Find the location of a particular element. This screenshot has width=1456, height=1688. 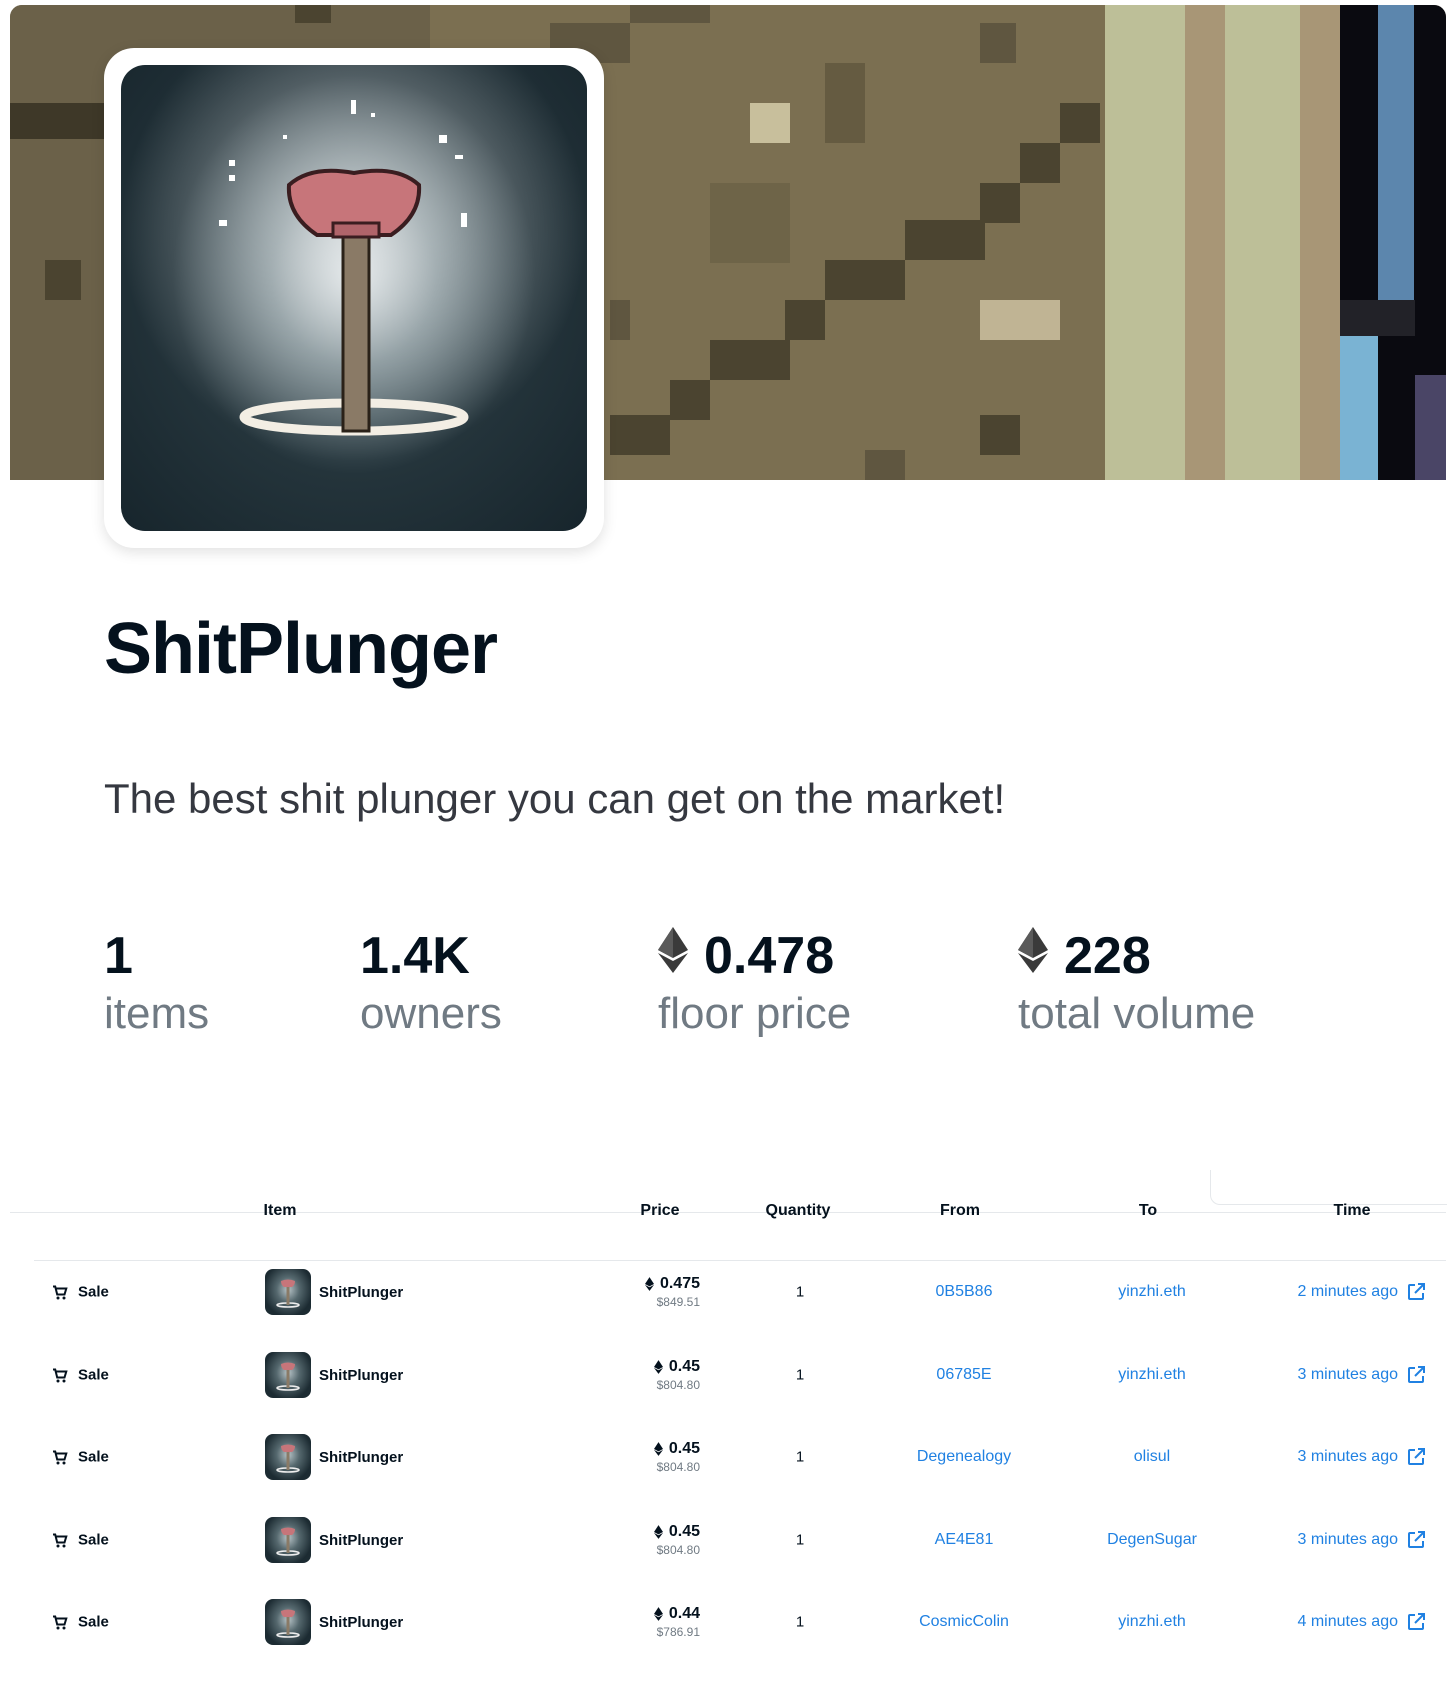

stat-total-volume-label: total volume is located at coordinates (1137, 1013).